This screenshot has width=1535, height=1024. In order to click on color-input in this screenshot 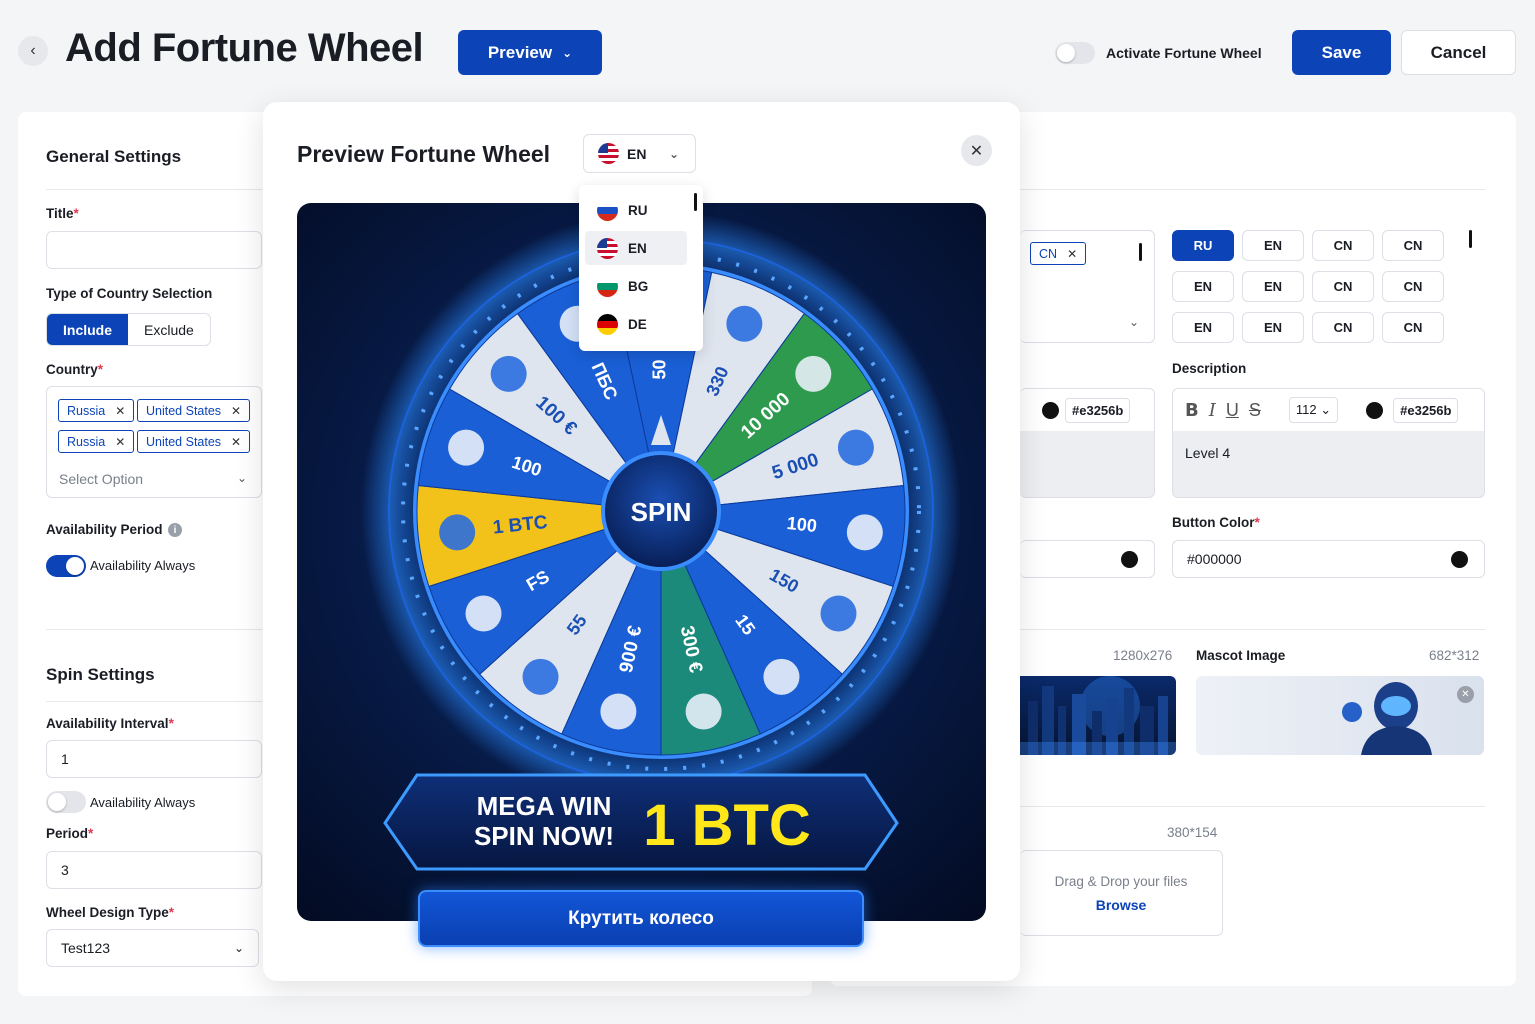, I will do `click(1087, 559)`.